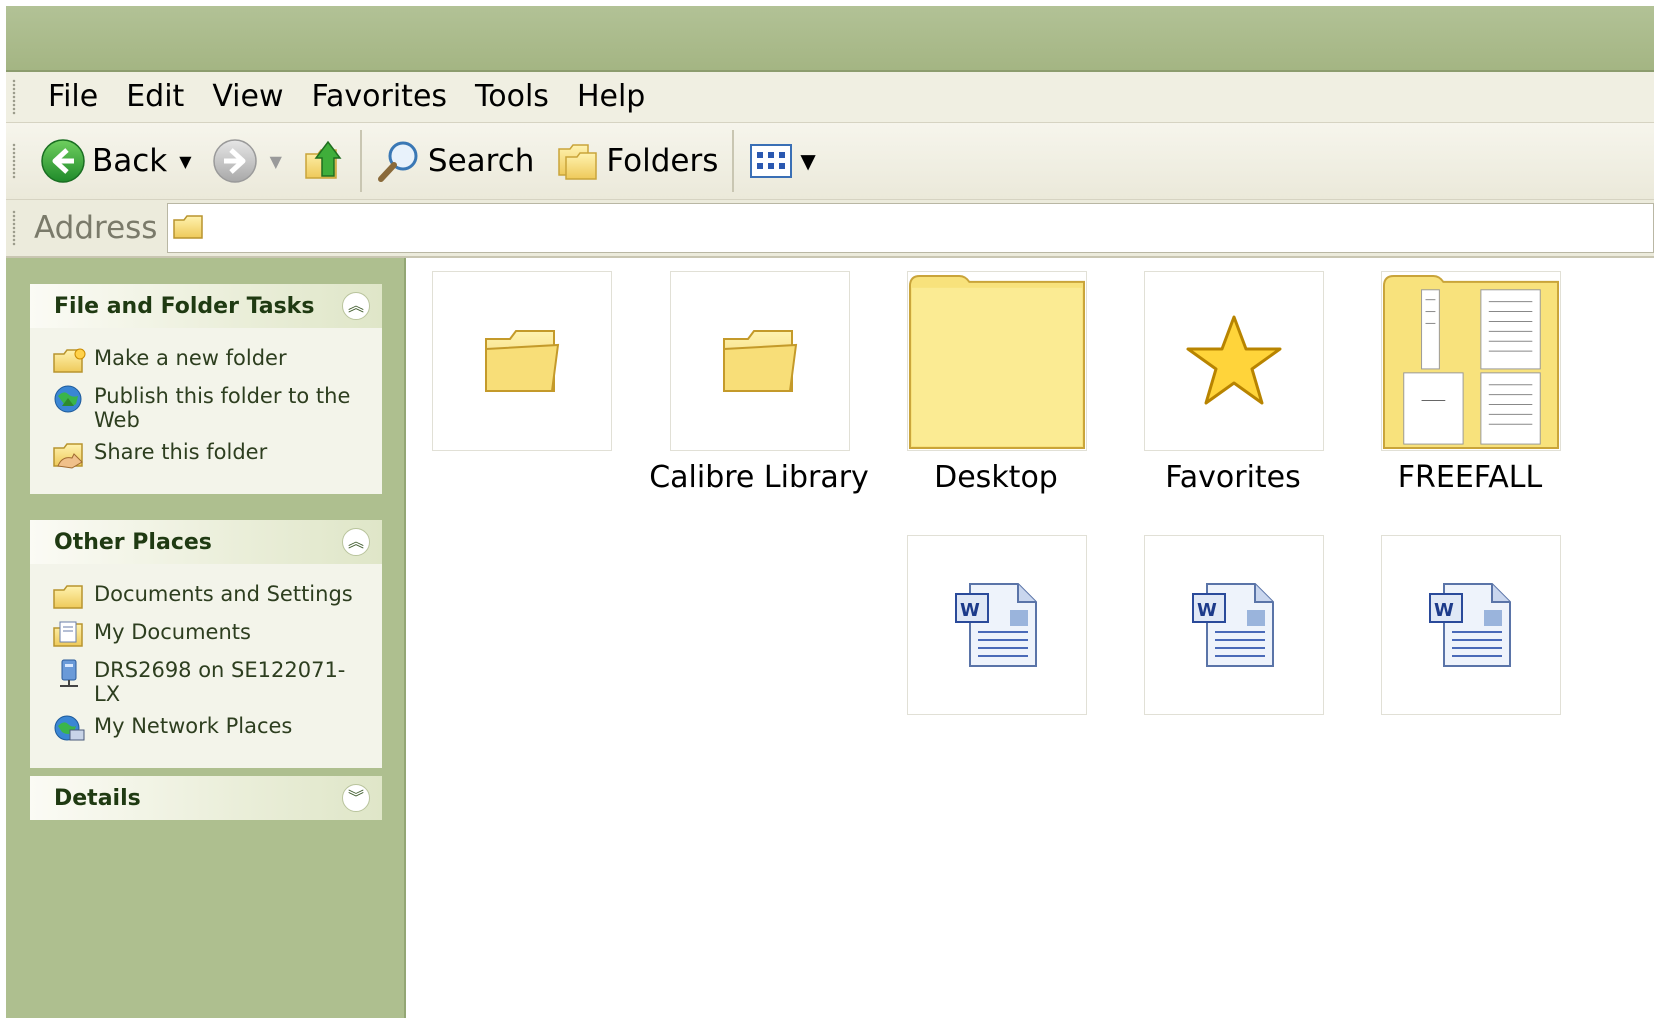 This screenshot has width=1654, height=1018. I want to click on folder-preview-icon, so click(1471, 362).